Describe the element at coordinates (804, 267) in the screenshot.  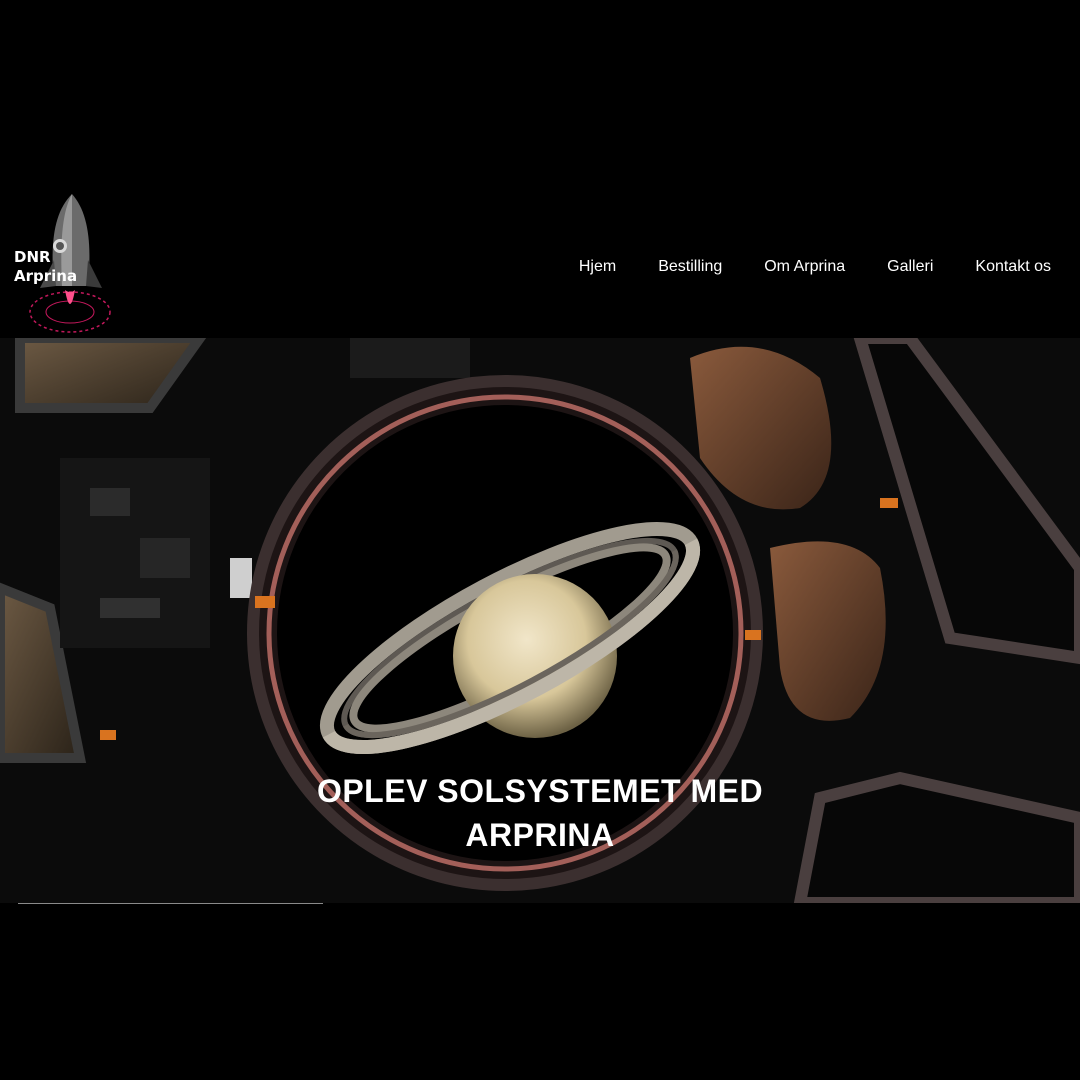
I see `nav-item-om-arprina: Om Arprina` at that location.